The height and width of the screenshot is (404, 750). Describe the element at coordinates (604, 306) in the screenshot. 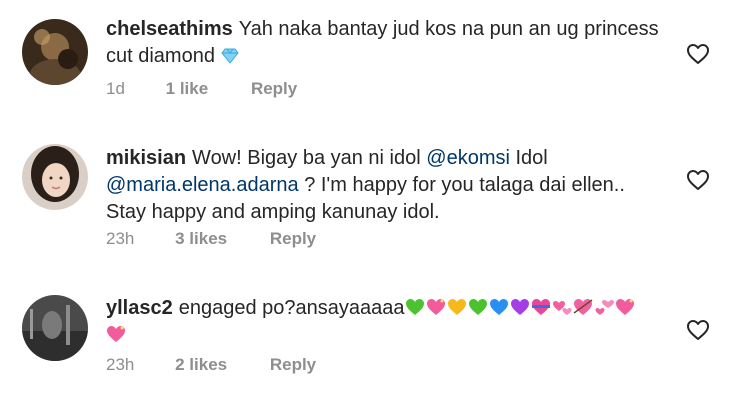

I see `two-hearts-icon` at that location.